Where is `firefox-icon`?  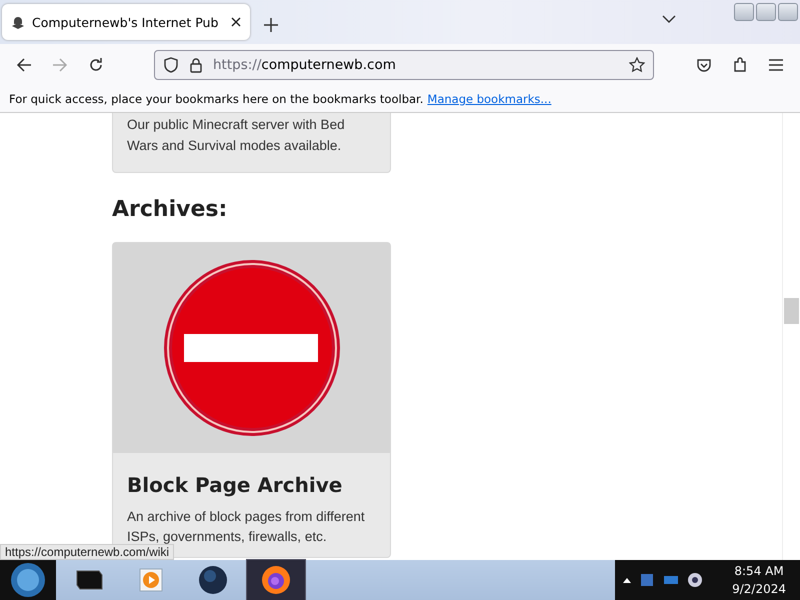
firefox-icon is located at coordinates (276, 580).